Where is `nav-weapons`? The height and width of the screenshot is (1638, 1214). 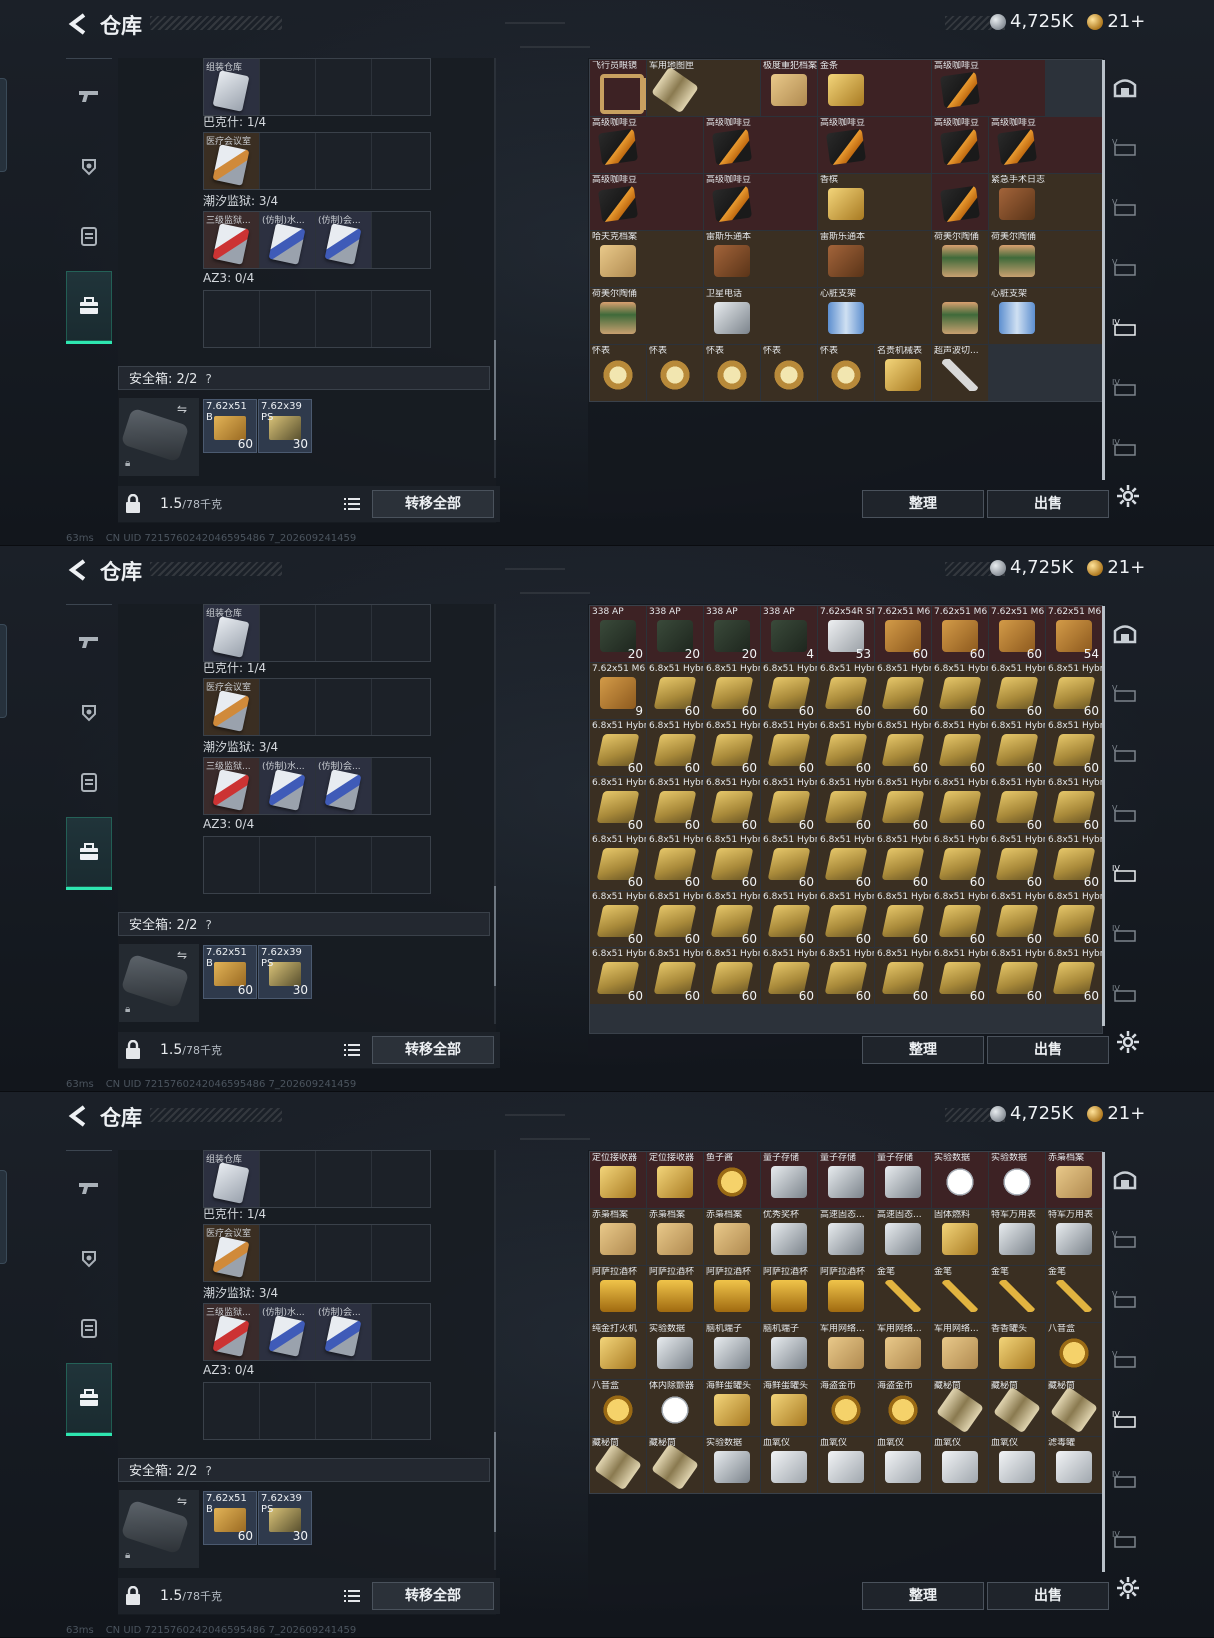
nav-weapons is located at coordinates (89, 96).